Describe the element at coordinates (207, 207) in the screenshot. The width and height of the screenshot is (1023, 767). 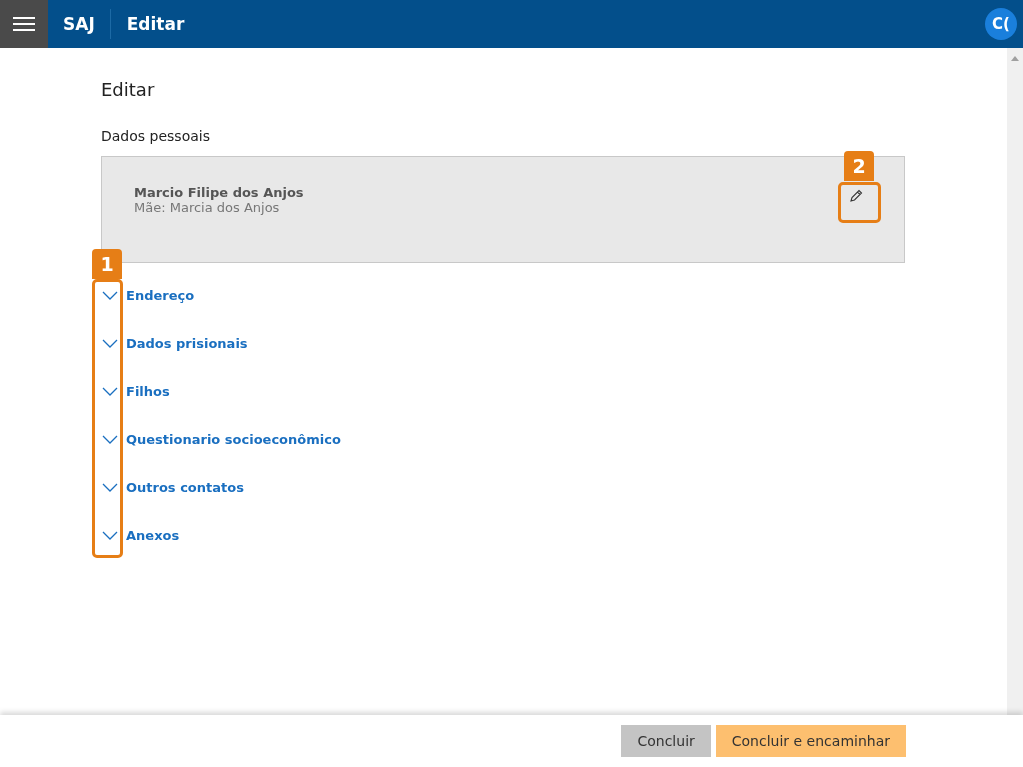
I see `mother-name: Mãe: Marcia dos Anjos` at that location.